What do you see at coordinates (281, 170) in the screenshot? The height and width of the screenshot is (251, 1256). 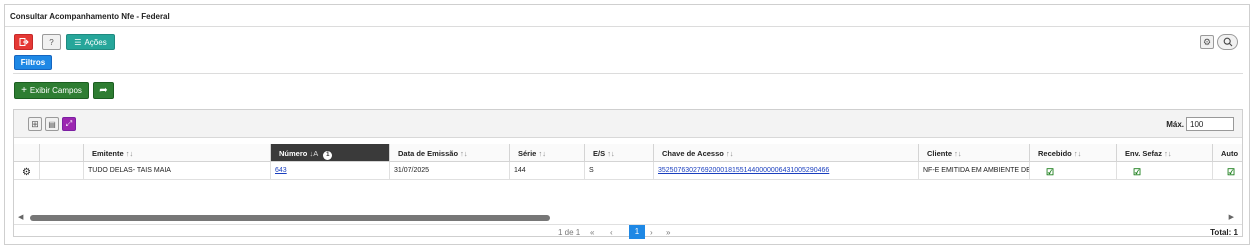 I see `numero-link: 643` at bounding box center [281, 170].